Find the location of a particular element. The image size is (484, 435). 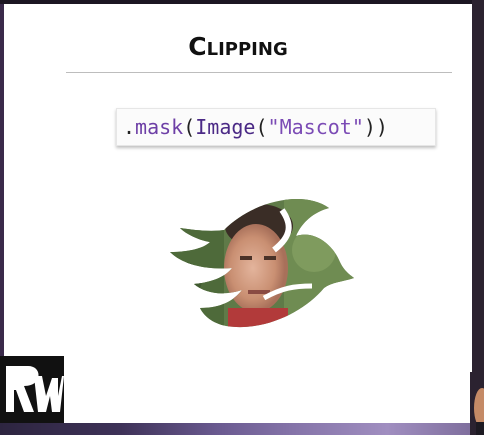

right-frame is located at coordinates (478, 217).